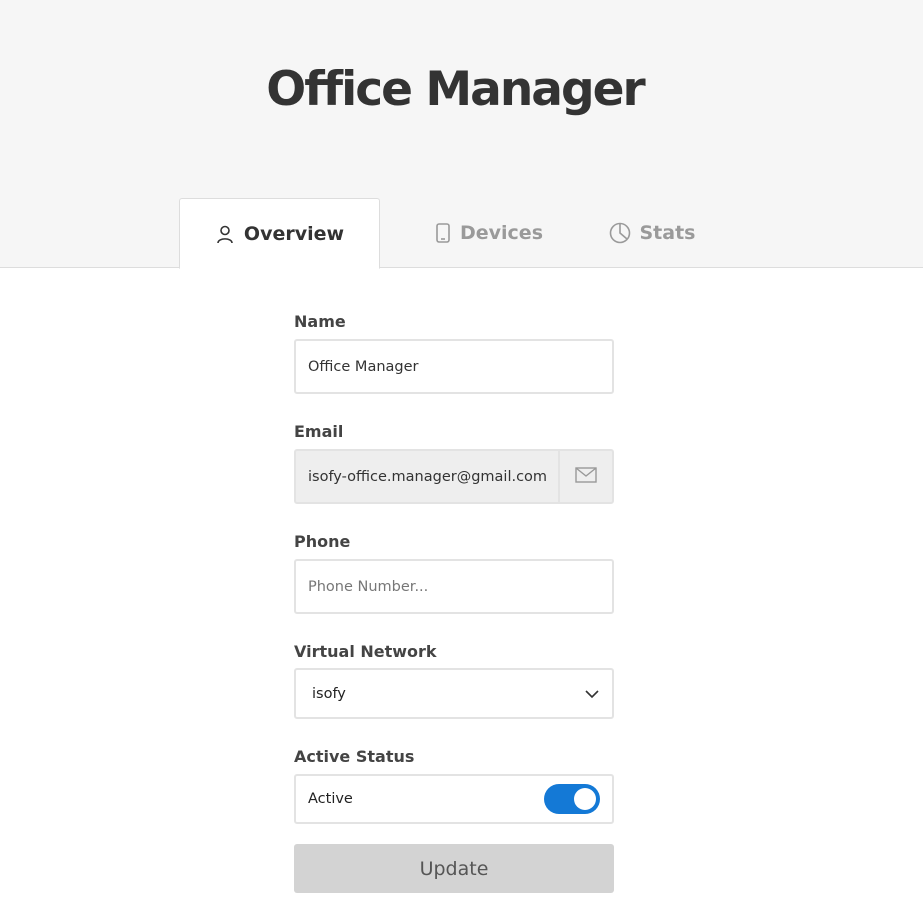 The width and height of the screenshot is (923, 902). Describe the element at coordinates (572, 799) in the screenshot. I see `active-toggle` at that location.